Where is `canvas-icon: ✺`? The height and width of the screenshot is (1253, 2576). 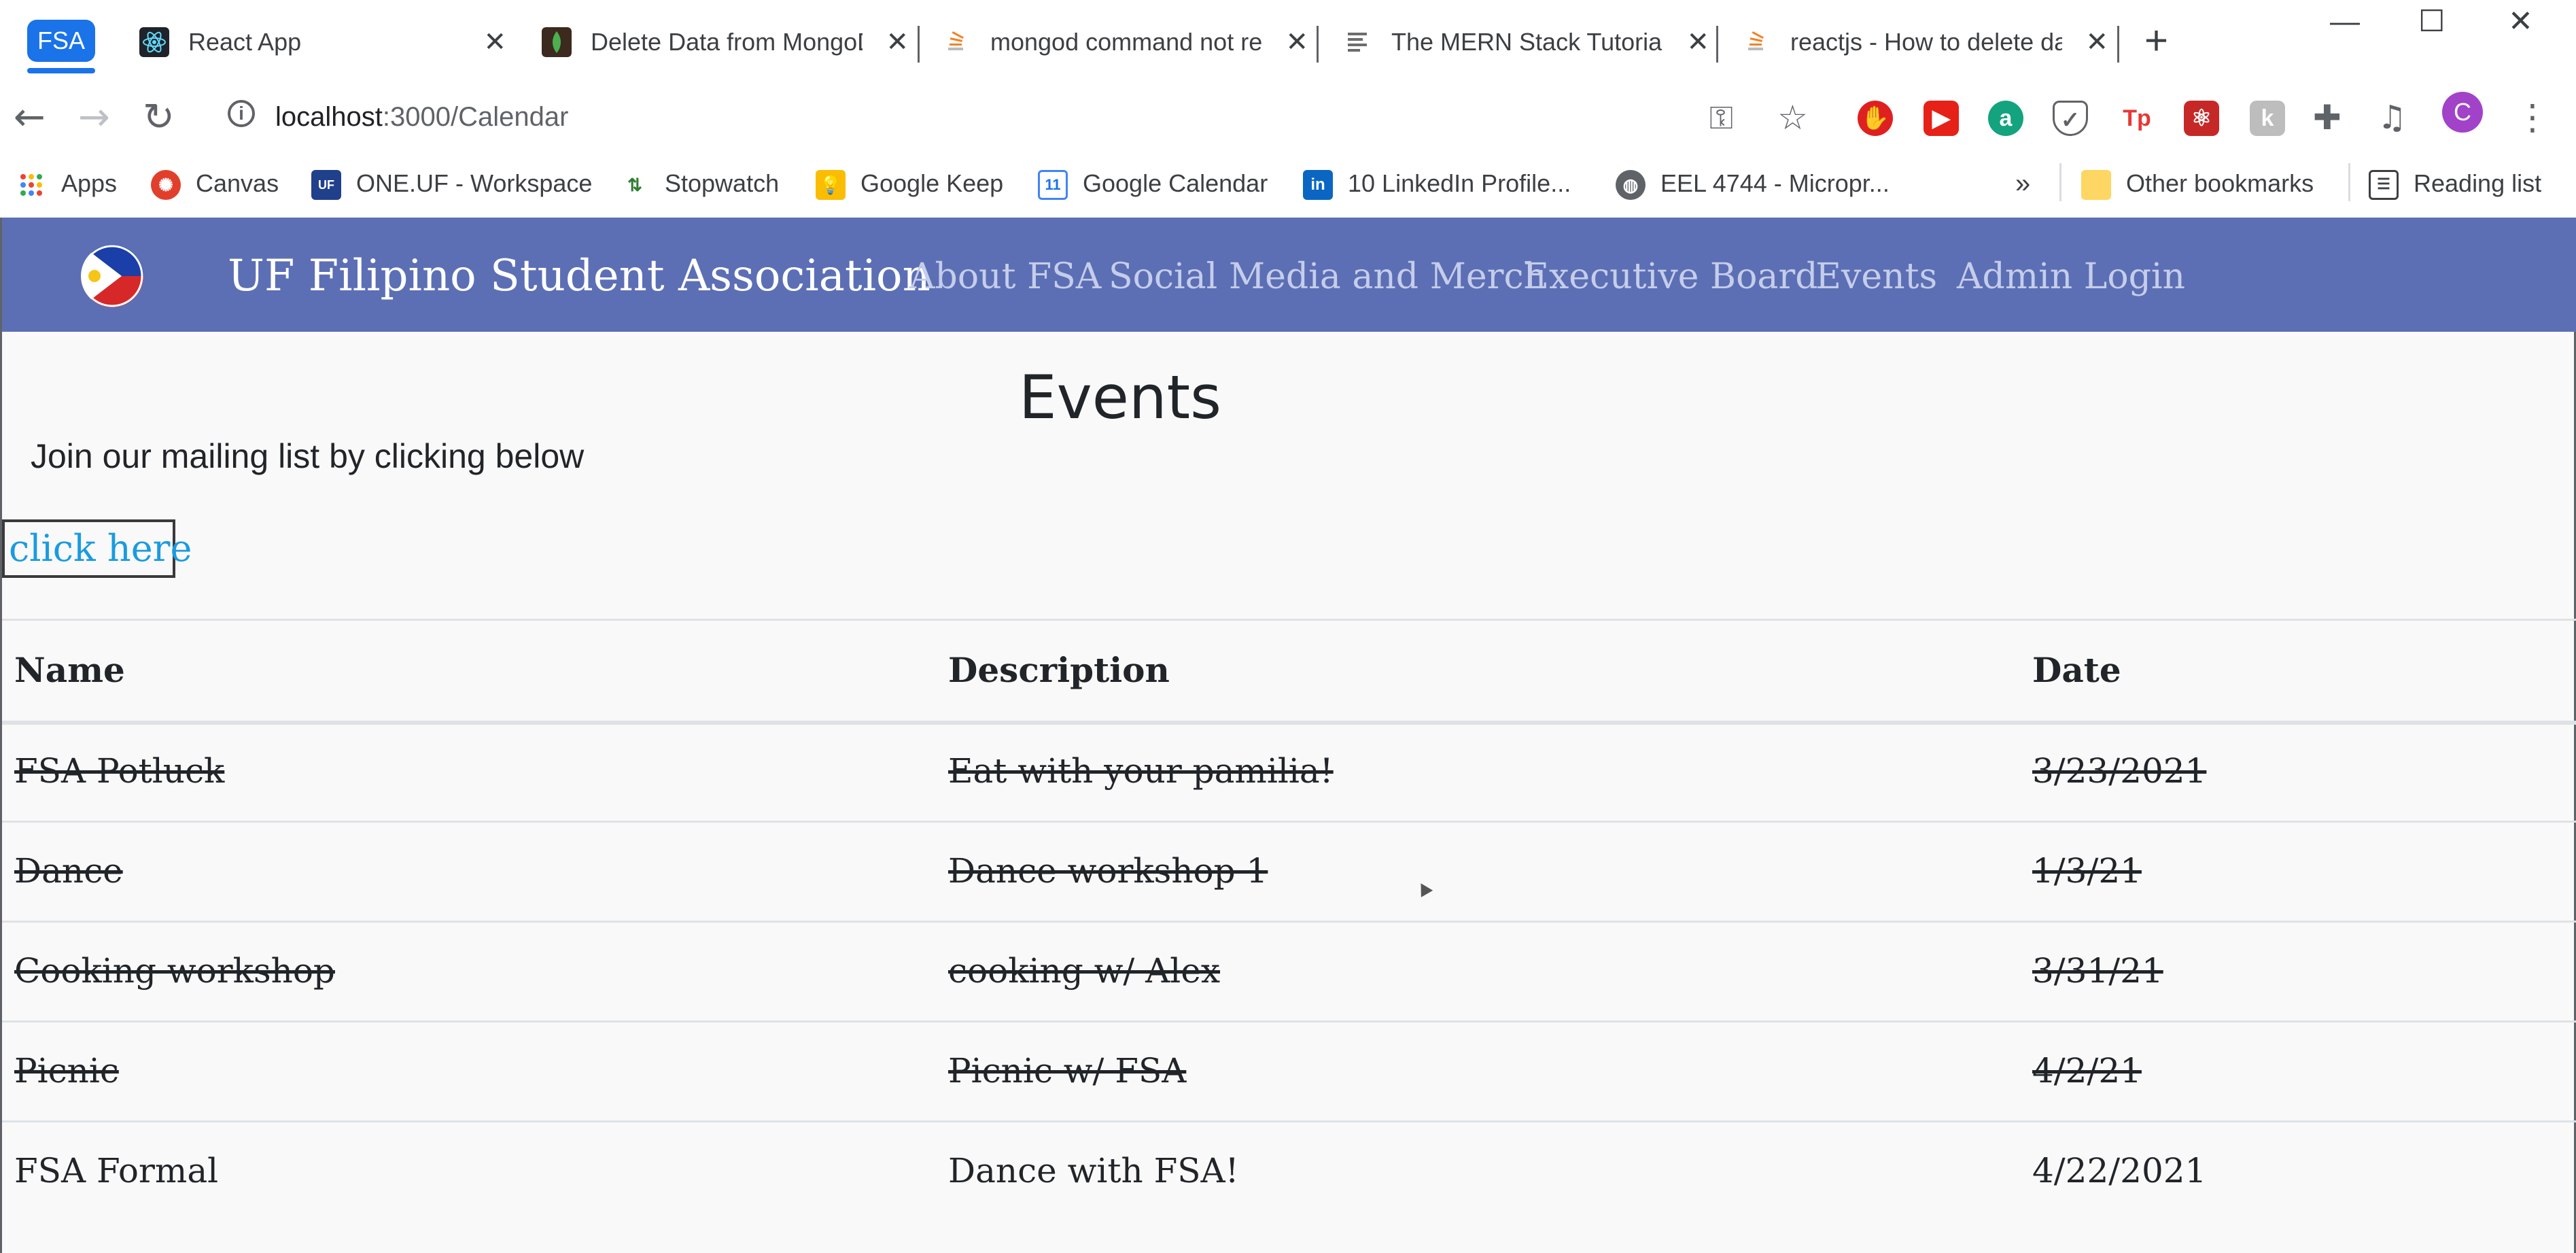
canvas-icon: ✺ is located at coordinates (166, 185).